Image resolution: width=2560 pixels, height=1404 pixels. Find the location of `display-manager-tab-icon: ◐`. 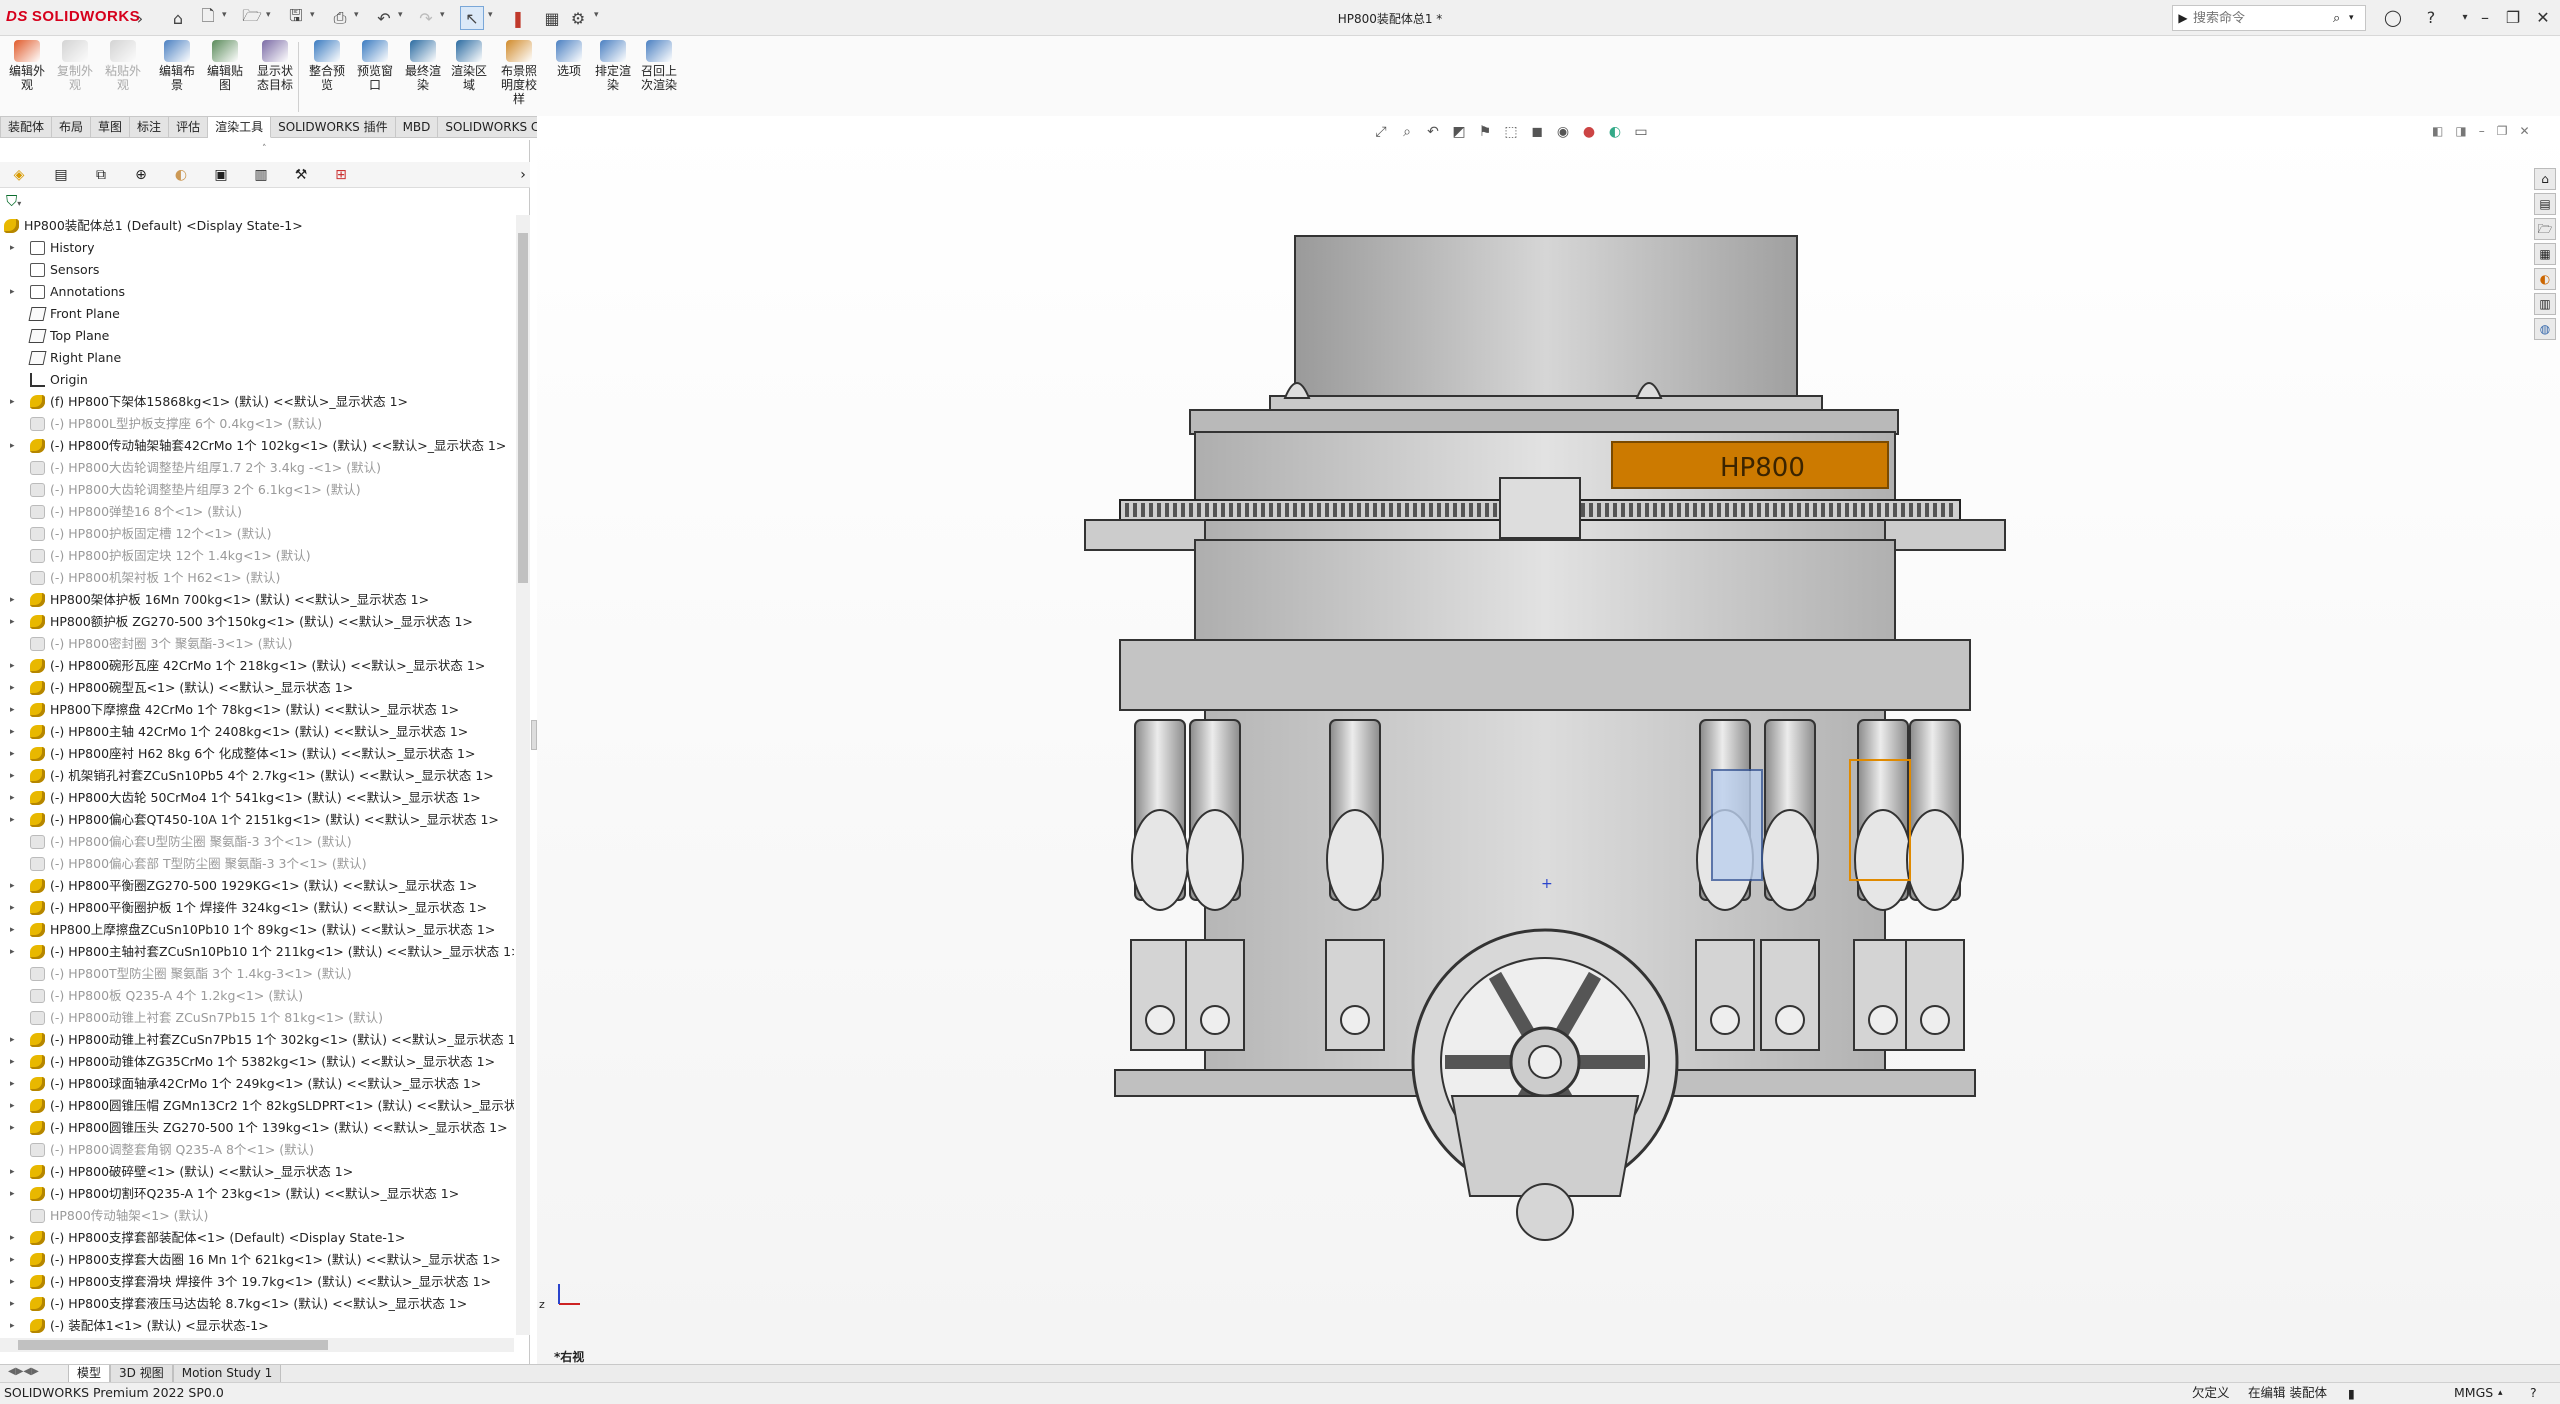

display-manager-tab-icon: ◐ is located at coordinates (181, 175).